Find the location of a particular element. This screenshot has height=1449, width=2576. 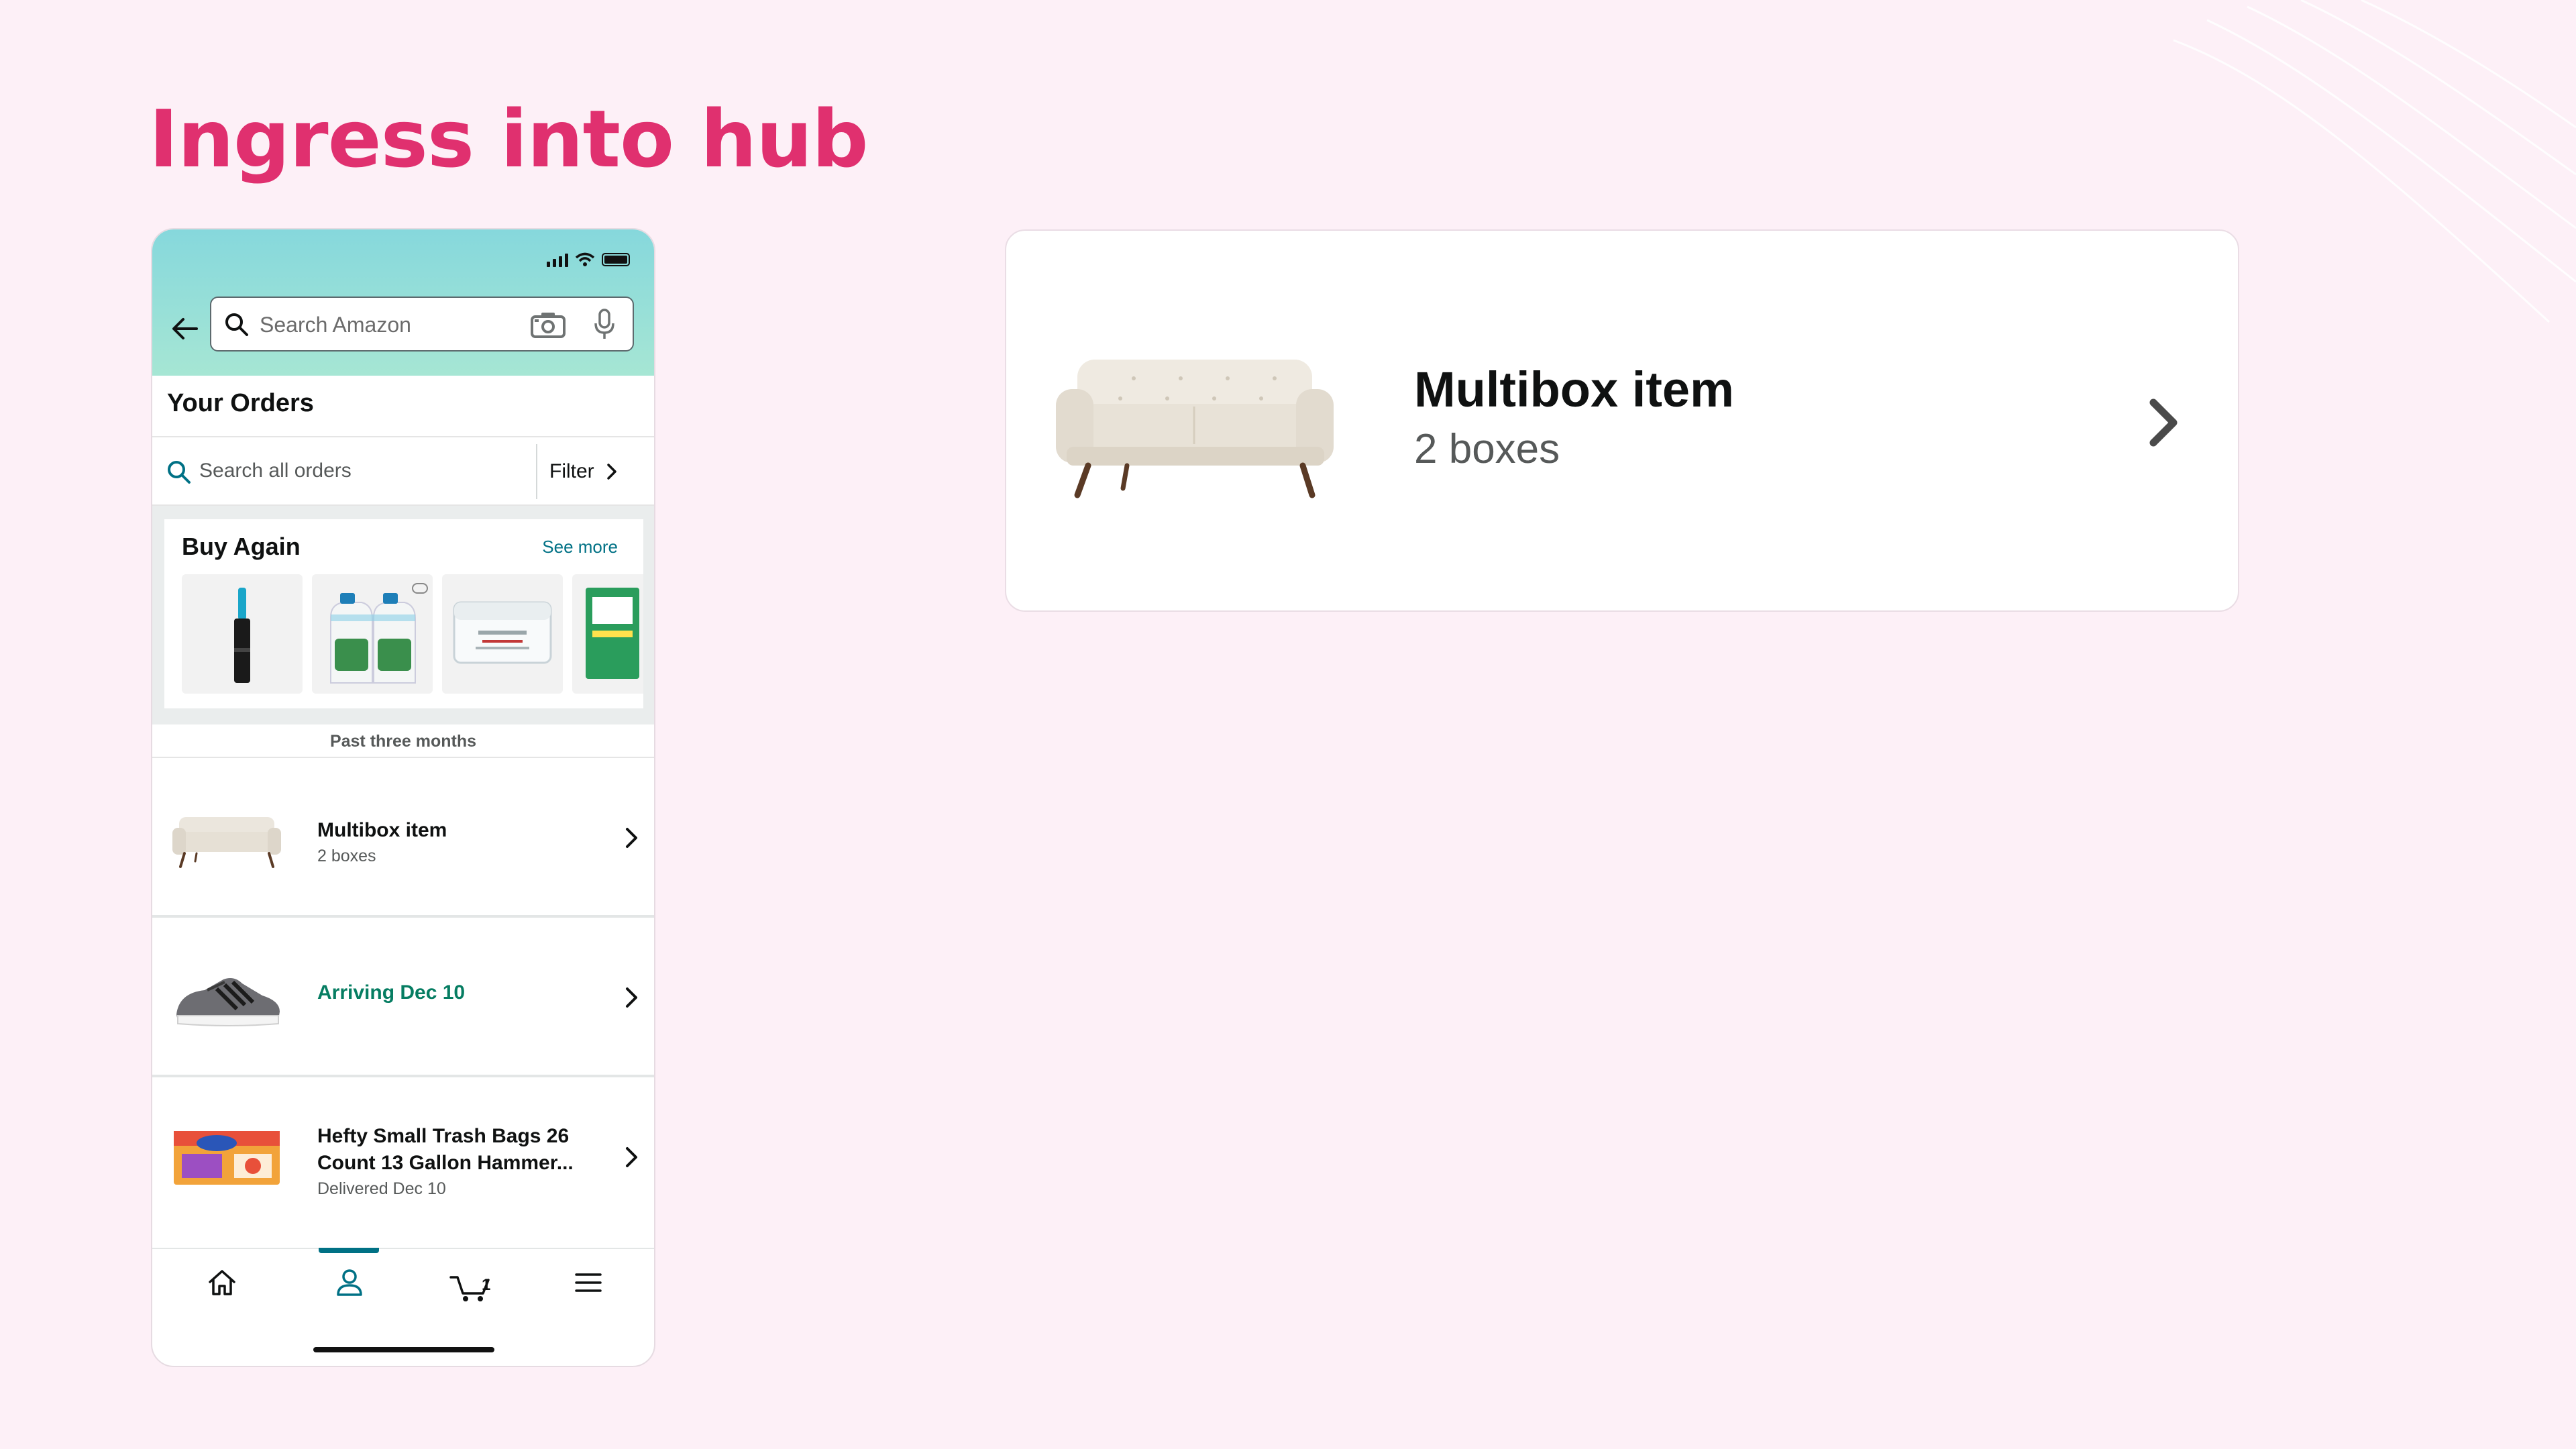

tab-menu is located at coordinates (588, 1282).